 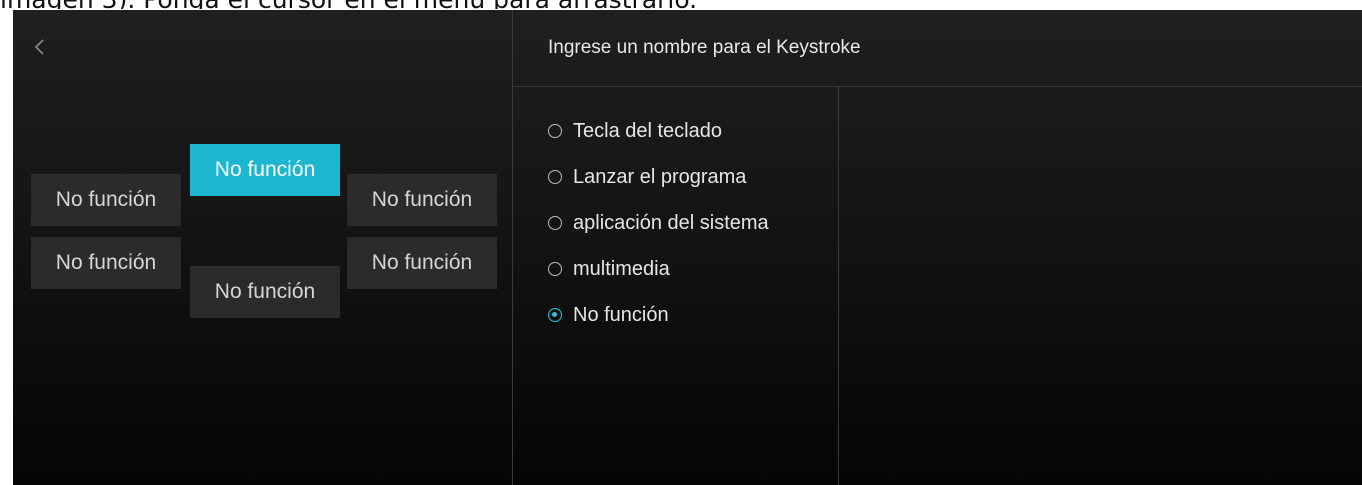 I want to click on option-launch-program: Lanzar el programa, so click(x=658, y=177).